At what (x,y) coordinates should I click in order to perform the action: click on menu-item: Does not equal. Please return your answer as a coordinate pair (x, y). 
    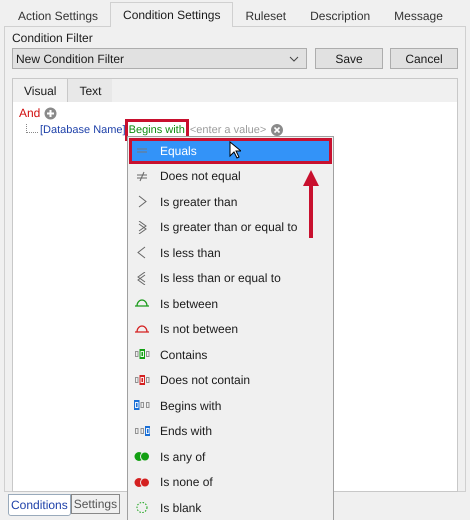
    Looking at the image, I should click on (230, 176).